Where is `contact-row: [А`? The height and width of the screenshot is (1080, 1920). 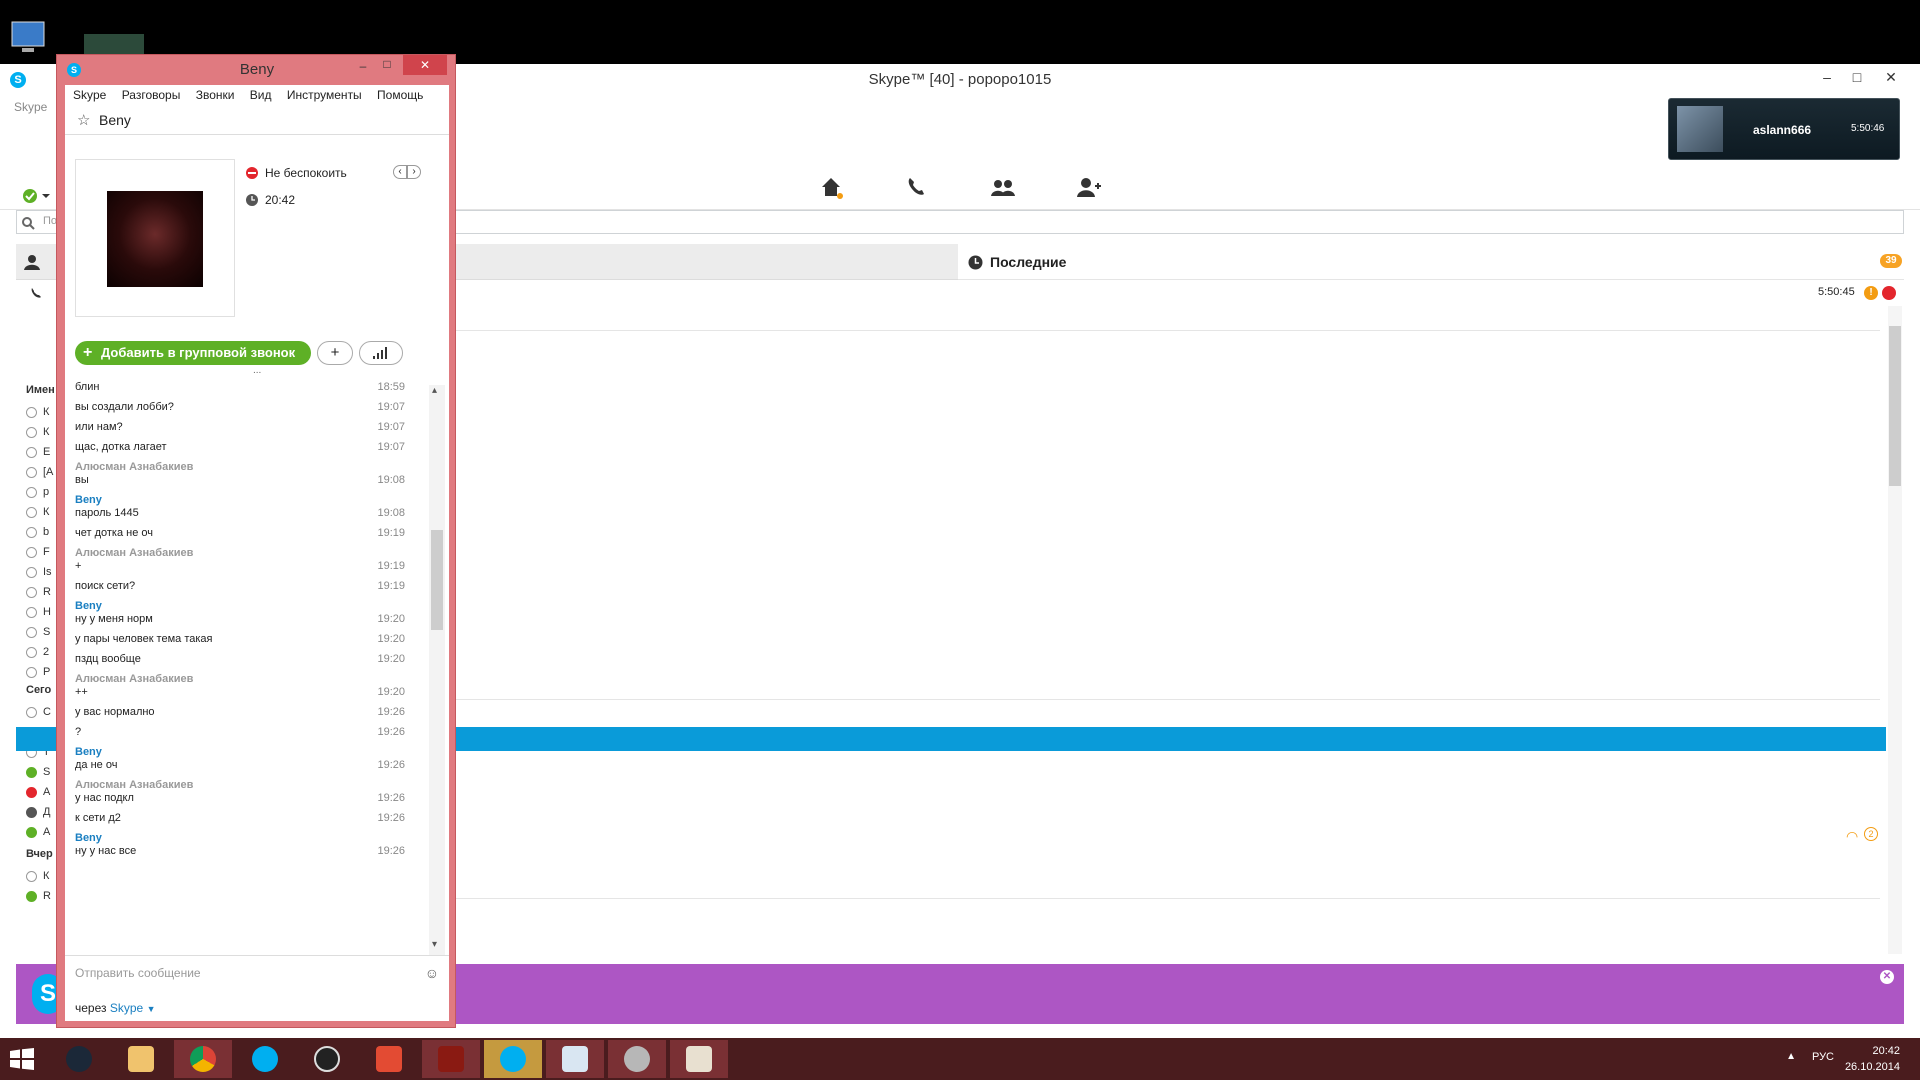 contact-row: [А is located at coordinates (41, 474).